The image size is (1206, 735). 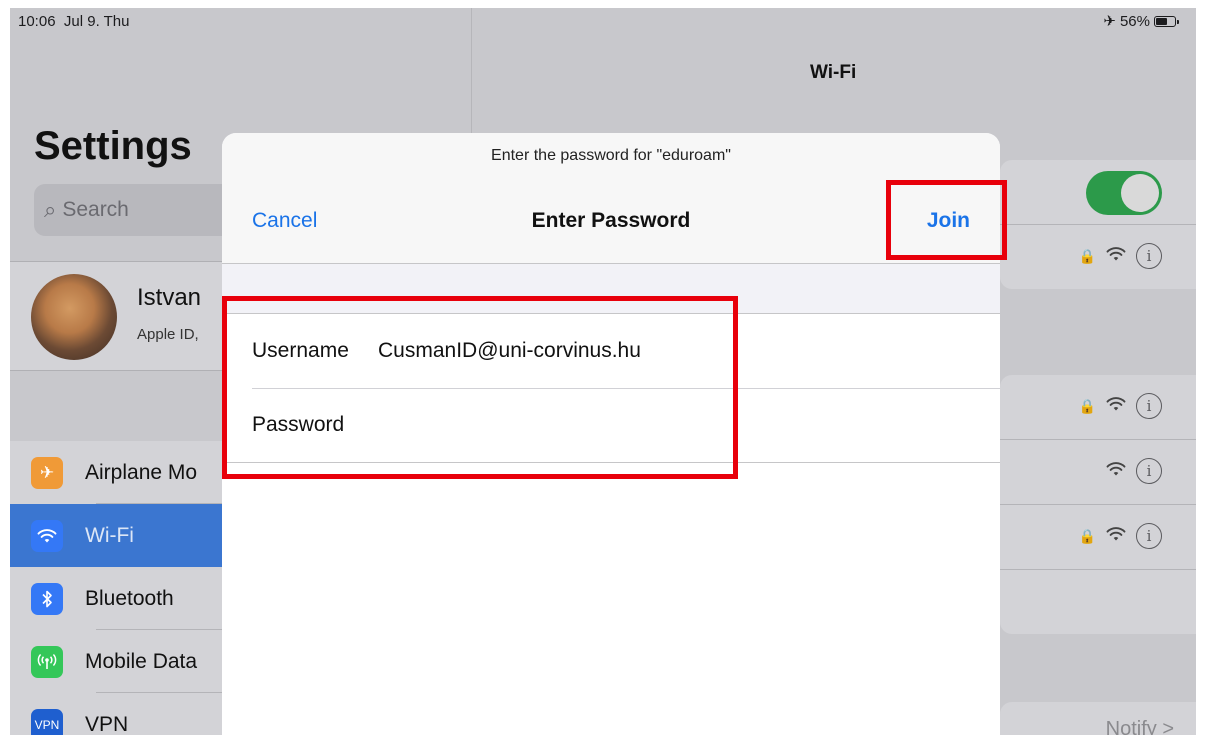 I want to click on antenna-icon, so click(x=47, y=661).